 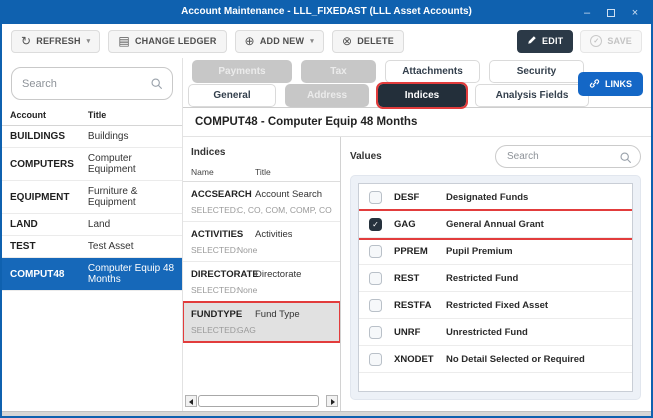 I want to click on accounts-column-title: Title, so click(x=130, y=117).